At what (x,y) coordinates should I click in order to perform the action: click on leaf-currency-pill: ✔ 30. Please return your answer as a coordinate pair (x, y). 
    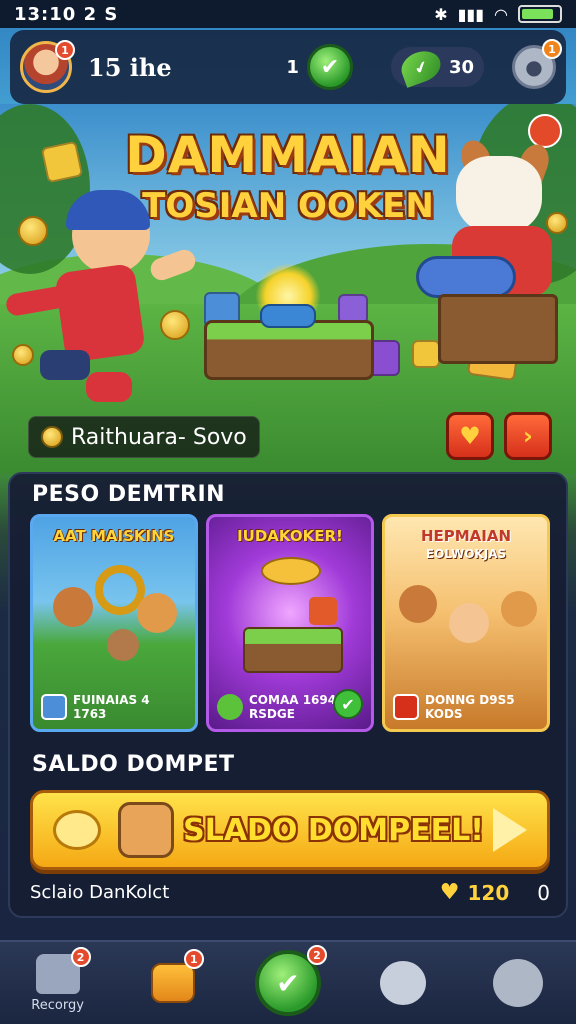
    Looking at the image, I should click on (437, 67).